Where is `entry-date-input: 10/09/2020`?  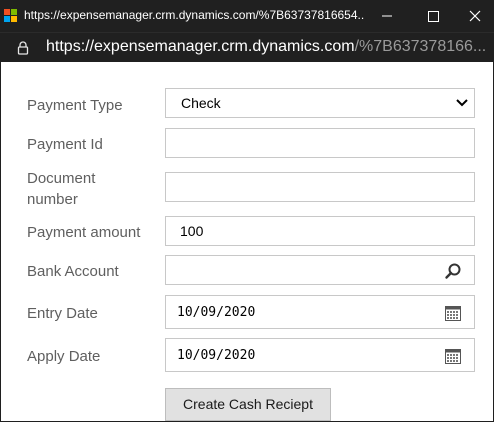
entry-date-input: 10/09/2020 is located at coordinates (320, 312).